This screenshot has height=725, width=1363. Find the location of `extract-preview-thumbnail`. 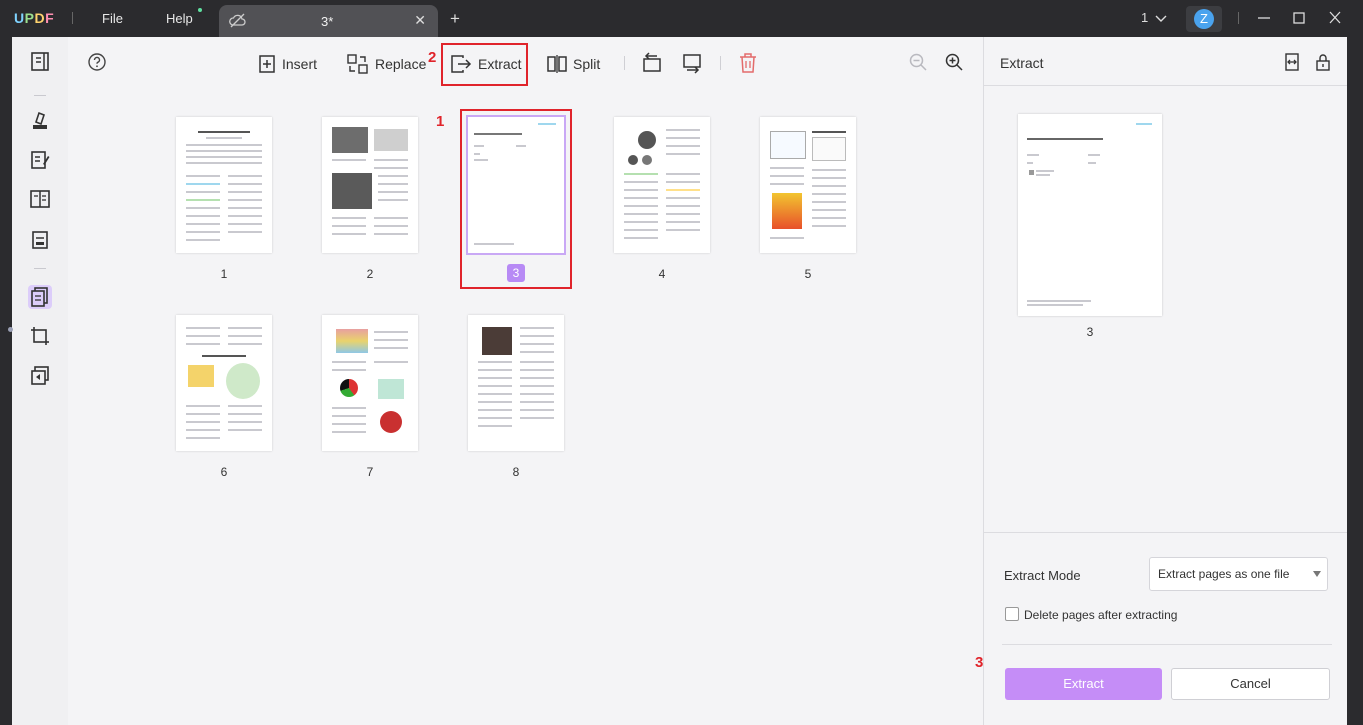

extract-preview-thumbnail is located at coordinates (1090, 215).